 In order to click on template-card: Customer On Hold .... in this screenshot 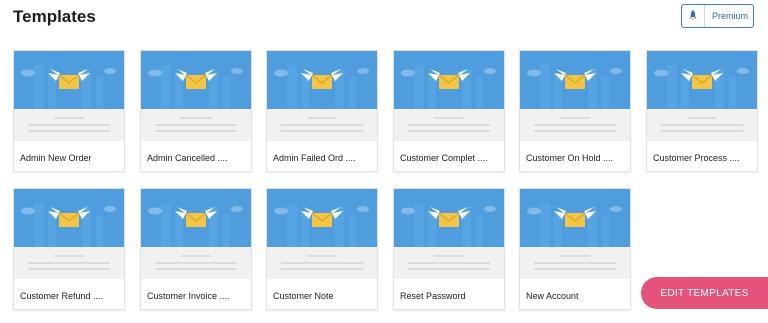, I will do `click(575, 111)`.